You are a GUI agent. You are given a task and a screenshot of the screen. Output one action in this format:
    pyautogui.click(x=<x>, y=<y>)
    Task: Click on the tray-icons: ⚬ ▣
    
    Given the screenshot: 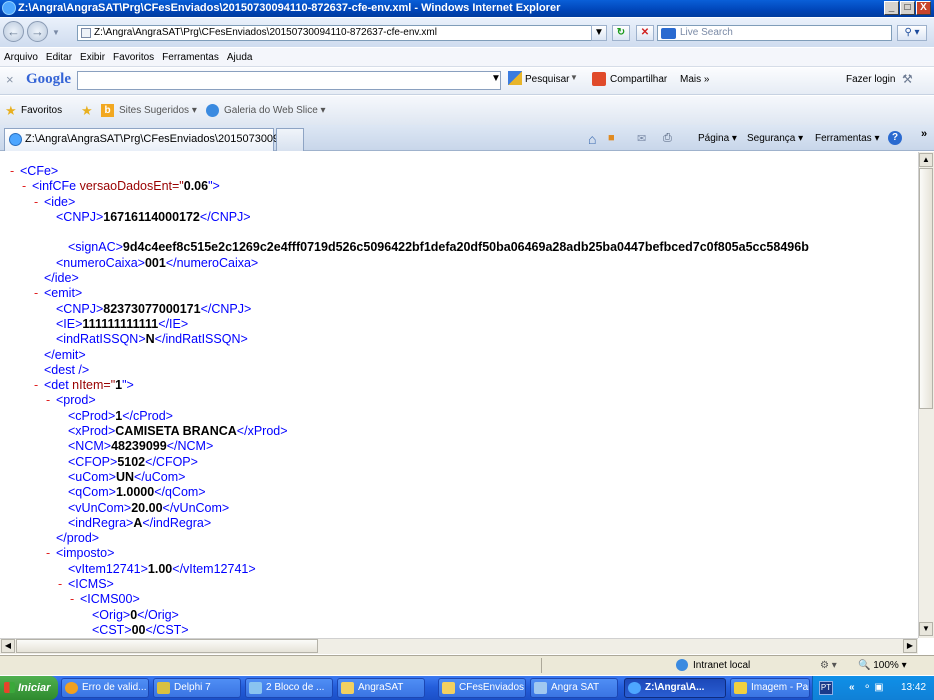 What is the action you would take?
    pyautogui.click(x=873, y=688)
    